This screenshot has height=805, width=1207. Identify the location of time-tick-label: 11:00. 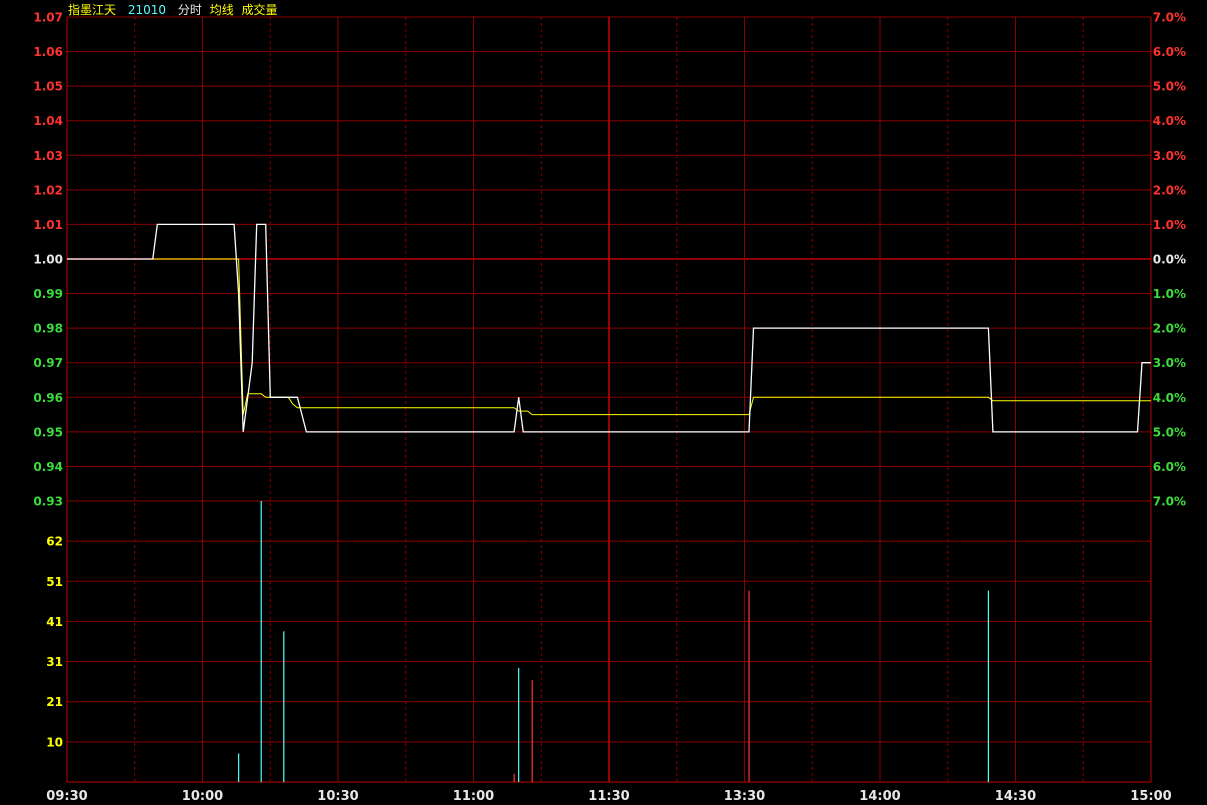
(473, 796).